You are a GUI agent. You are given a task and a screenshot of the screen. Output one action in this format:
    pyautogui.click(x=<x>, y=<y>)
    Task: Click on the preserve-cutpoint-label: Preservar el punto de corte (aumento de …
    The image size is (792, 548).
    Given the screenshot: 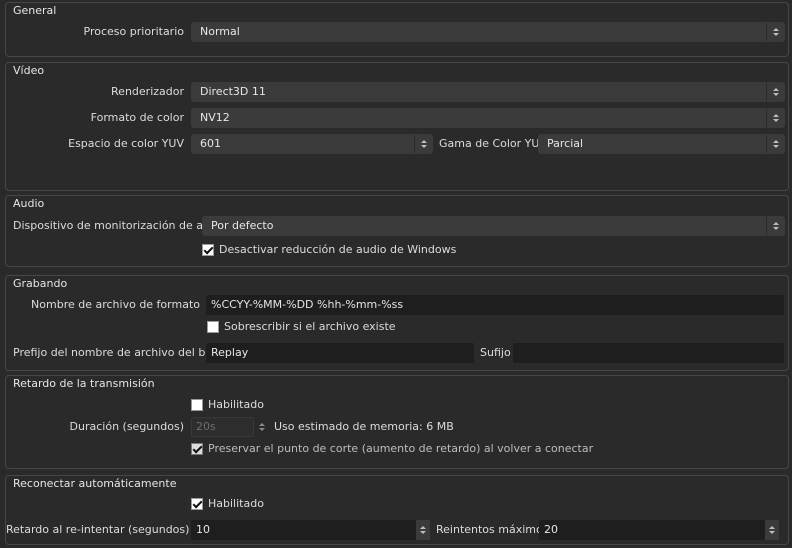 What is the action you would take?
    pyautogui.click(x=401, y=448)
    